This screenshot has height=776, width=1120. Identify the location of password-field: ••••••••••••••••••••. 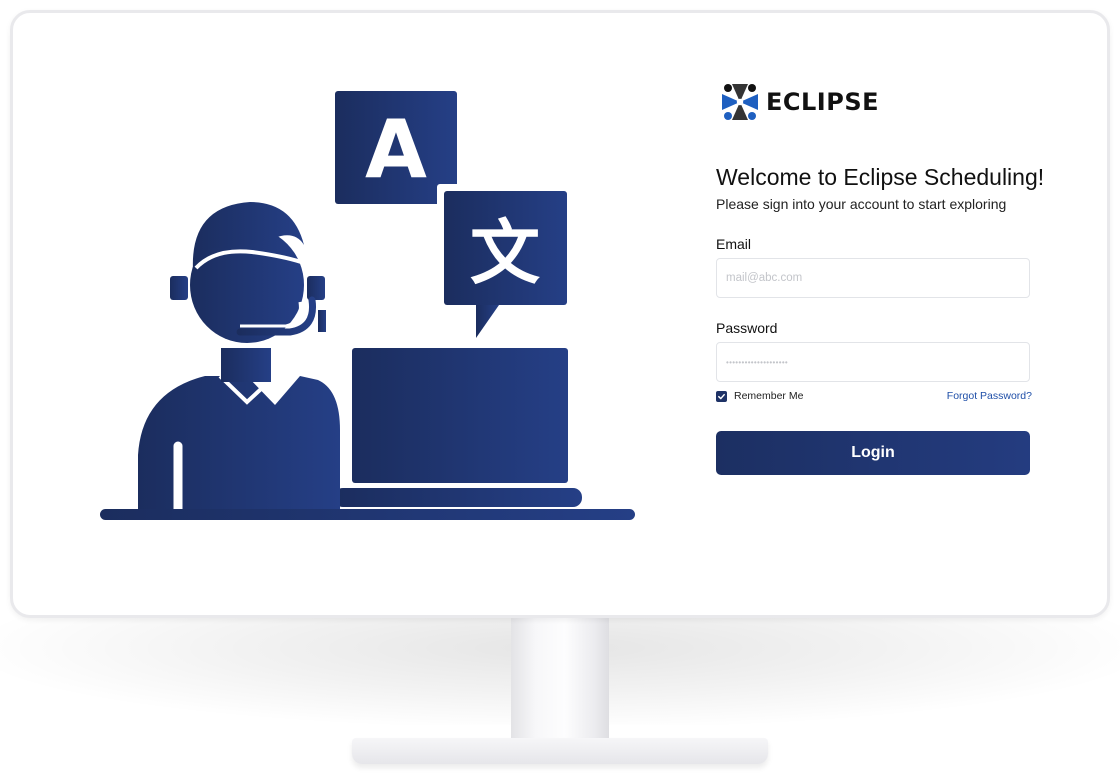
(873, 362).